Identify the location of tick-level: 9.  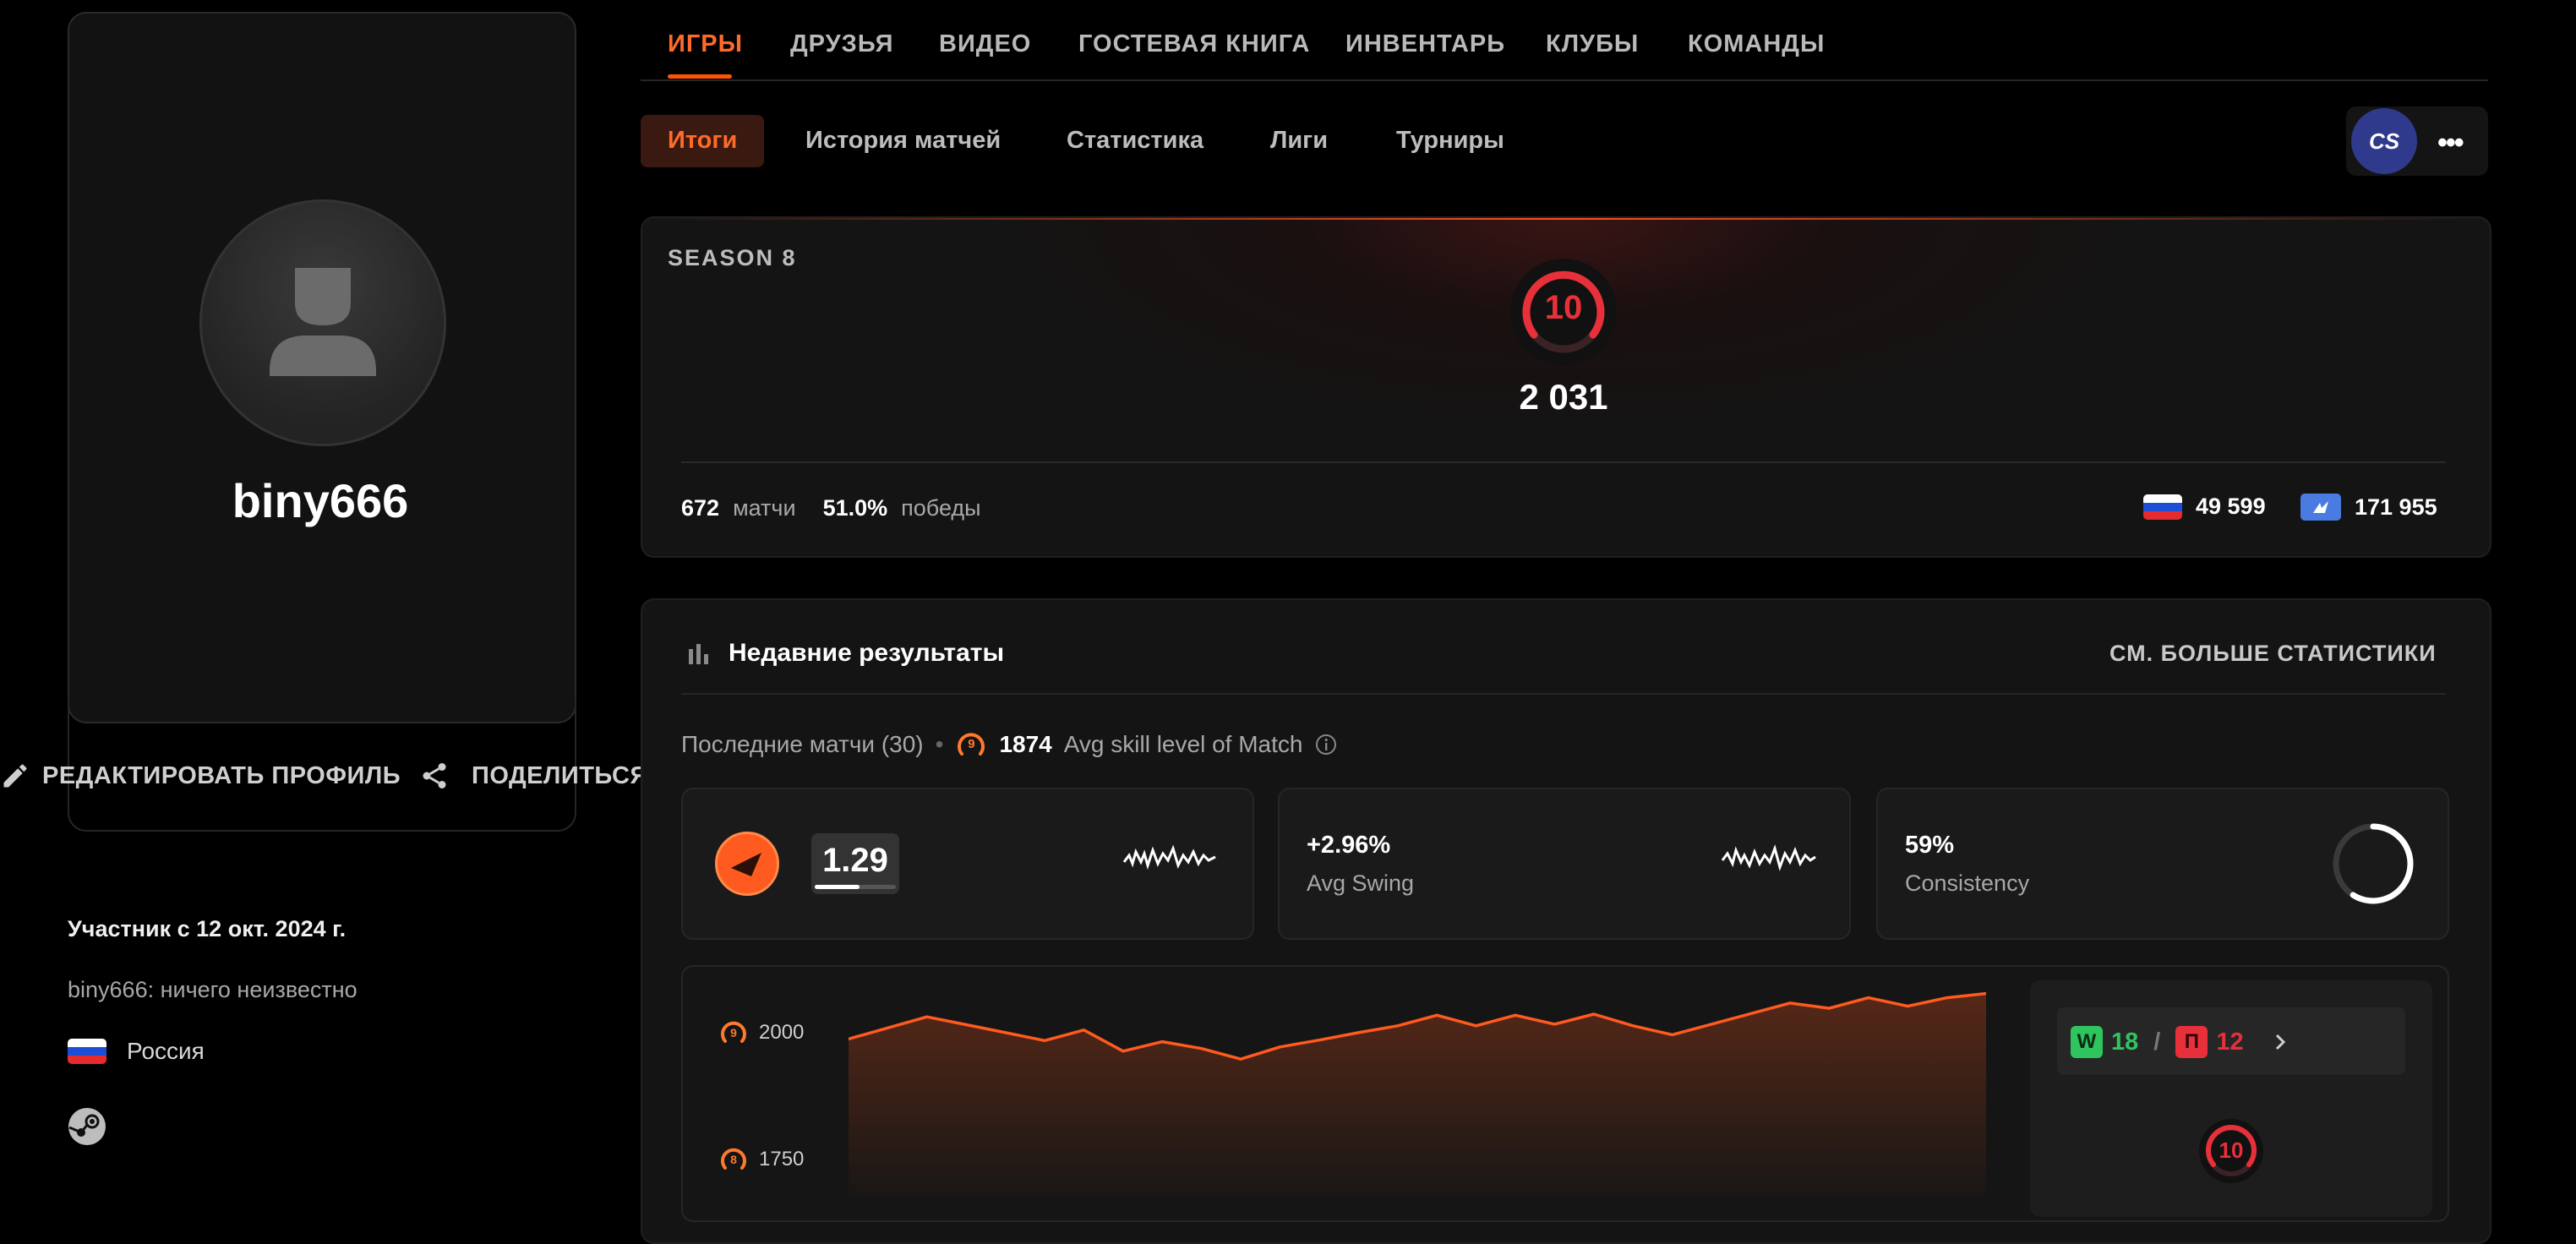
(733, 1032).